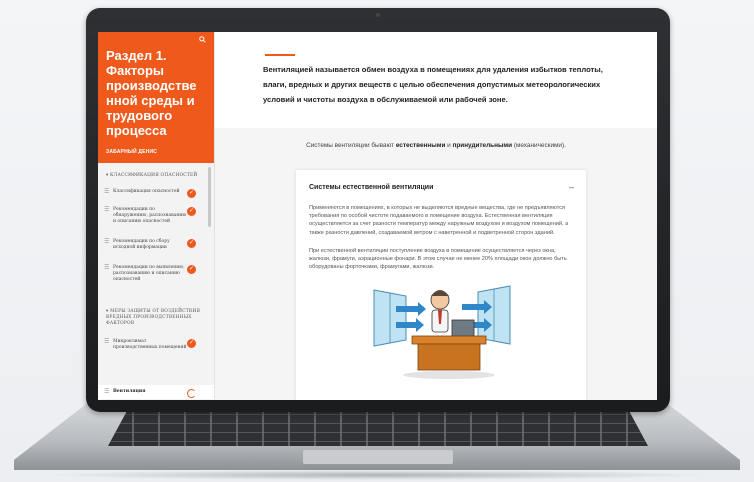 The width and height of the screenshot is (754, 482). Describe the element at coordinates (156, 176) in the screenshot. I see `sidebar-section-classification: ▾ КЛАССИФИКАЦИЯ ОПАСНОСТЕЙ` at that location.